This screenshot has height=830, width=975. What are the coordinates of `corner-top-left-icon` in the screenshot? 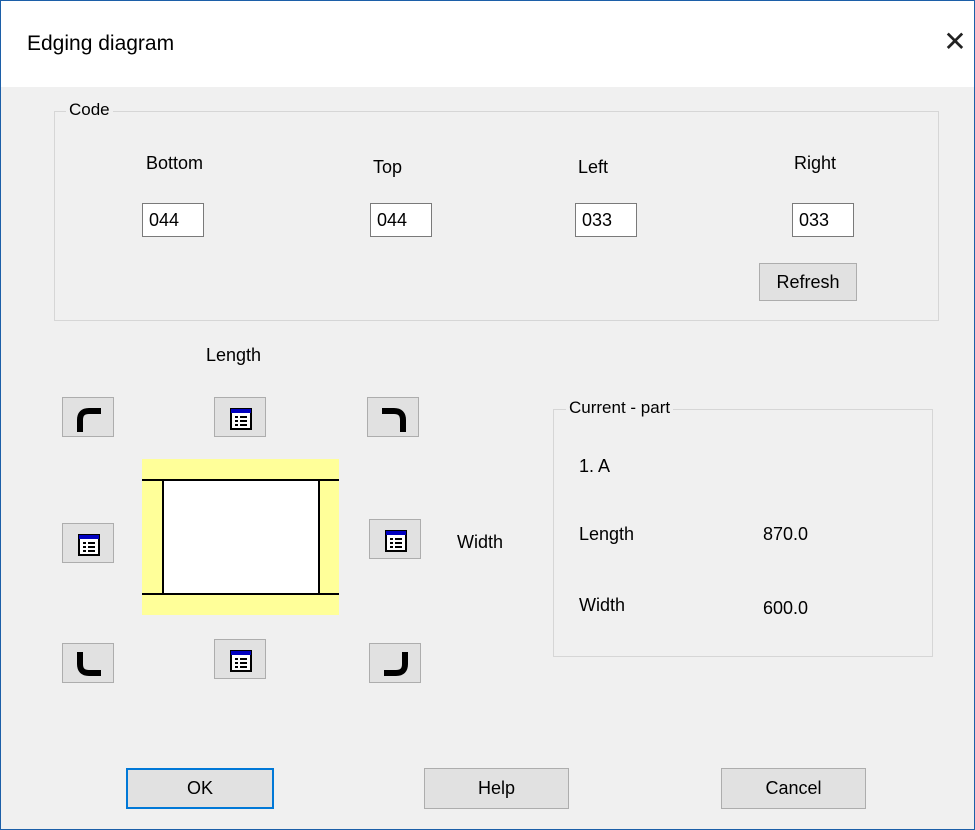 It's located at (89, 420).